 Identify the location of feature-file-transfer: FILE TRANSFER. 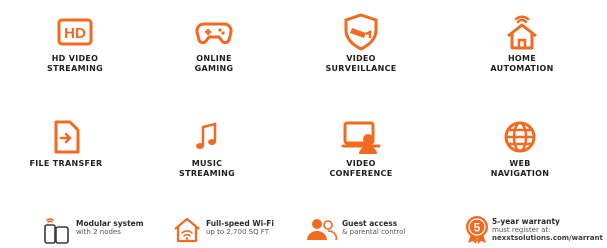
(70, 143).